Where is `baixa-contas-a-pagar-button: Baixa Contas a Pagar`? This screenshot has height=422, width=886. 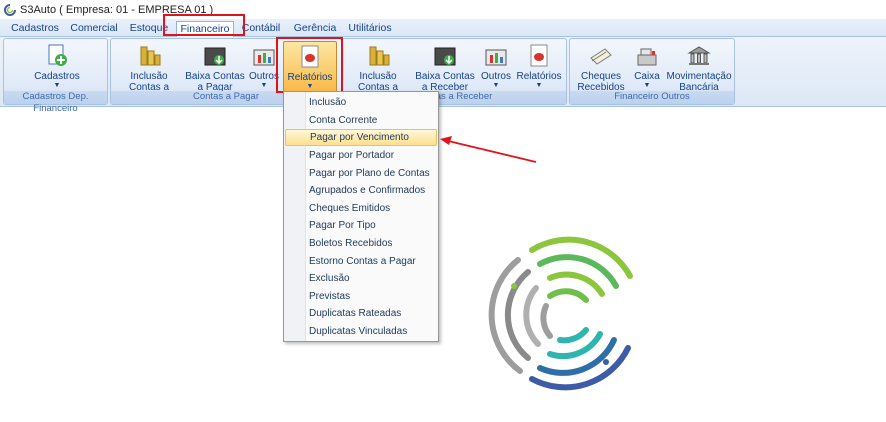
baixa-contas-a-pagar-button: Baixa Contas a Pagar is located at coordinates (215, 68).